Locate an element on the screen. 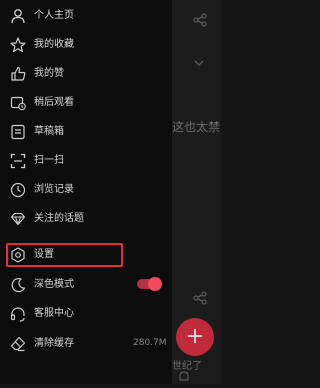 The width and height of the screenshot is (320, 388). diamond-icon is located at coordinates (18, 219).